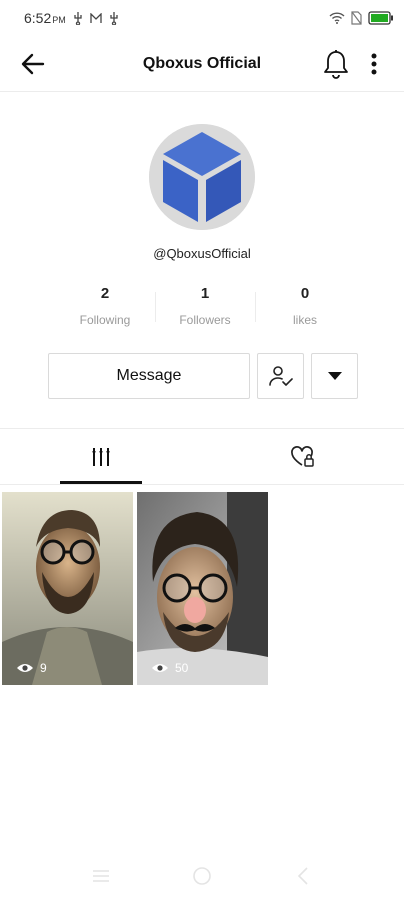 Image resolution: width=404 pixels, height=900 pixels. I want to click on profile-tabs, so click(202, 457).